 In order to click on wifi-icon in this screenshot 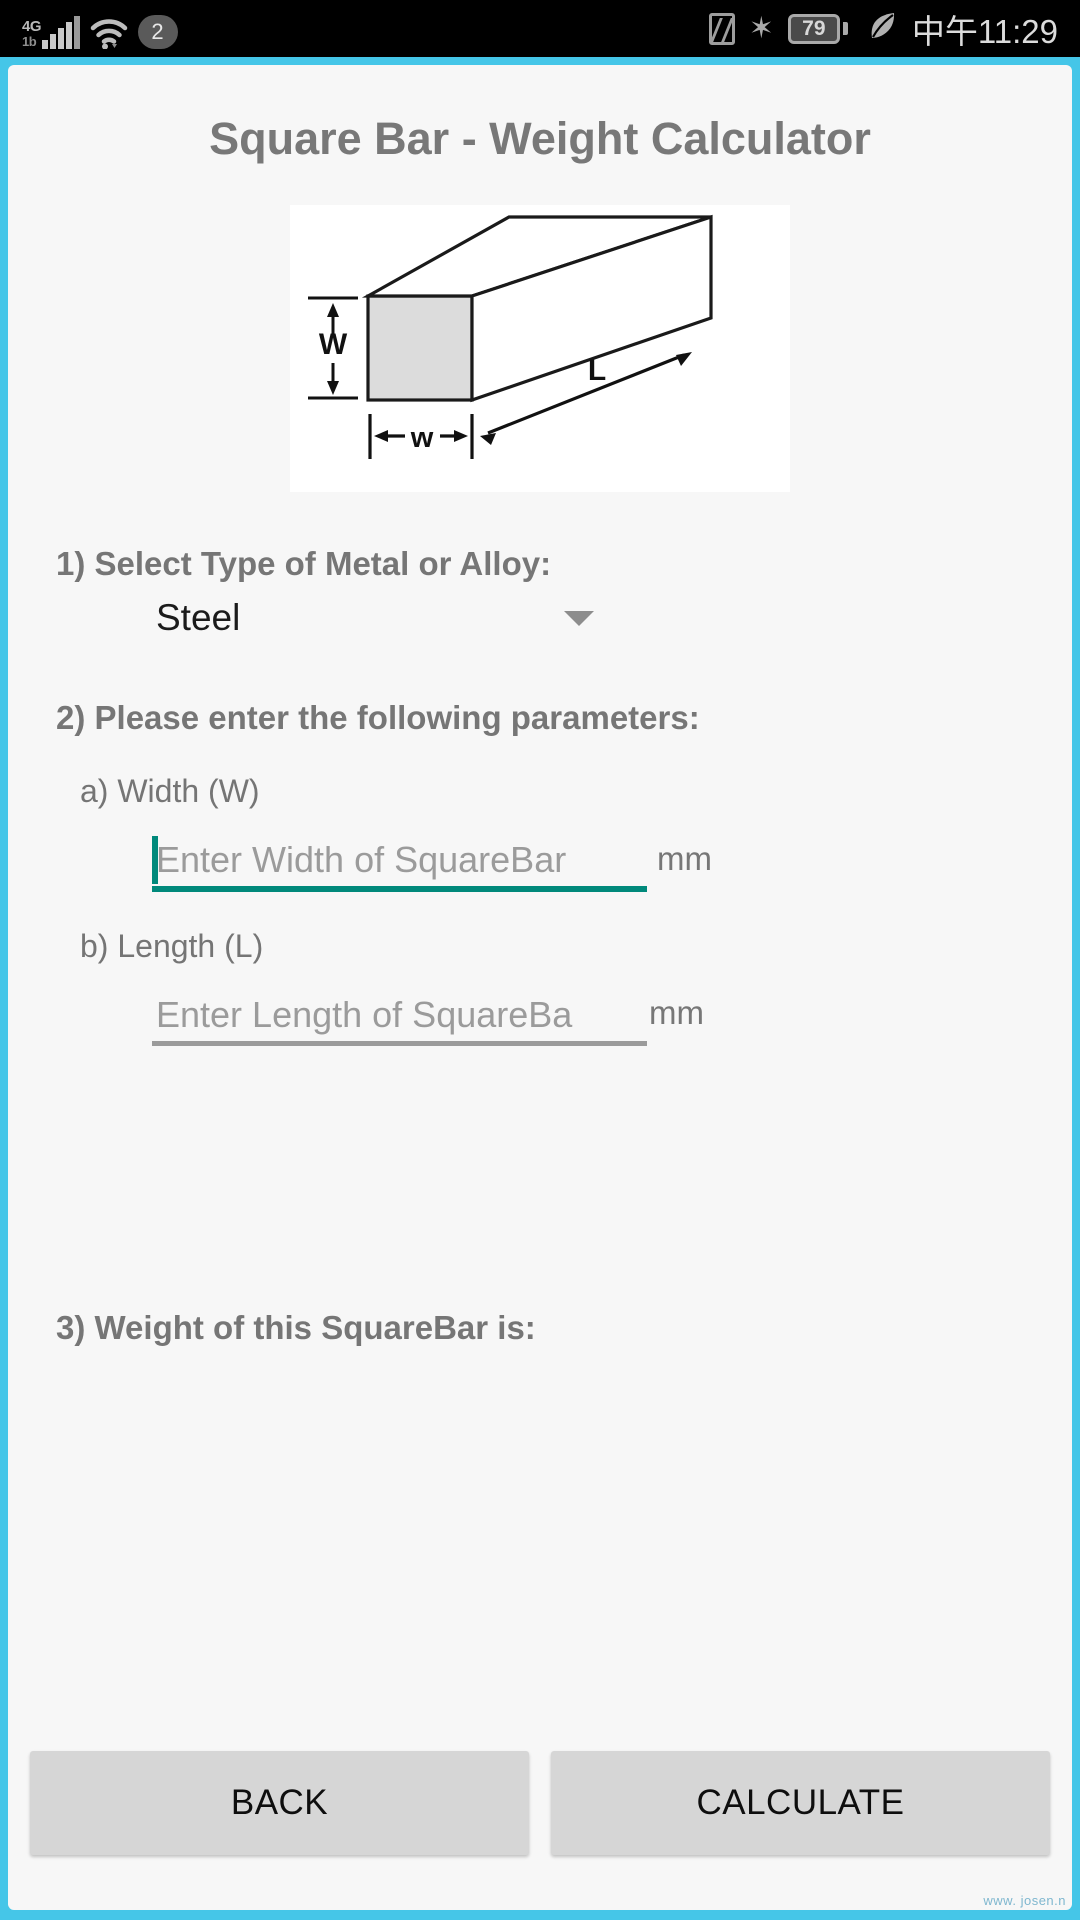, I will do `click(109, 33)`.